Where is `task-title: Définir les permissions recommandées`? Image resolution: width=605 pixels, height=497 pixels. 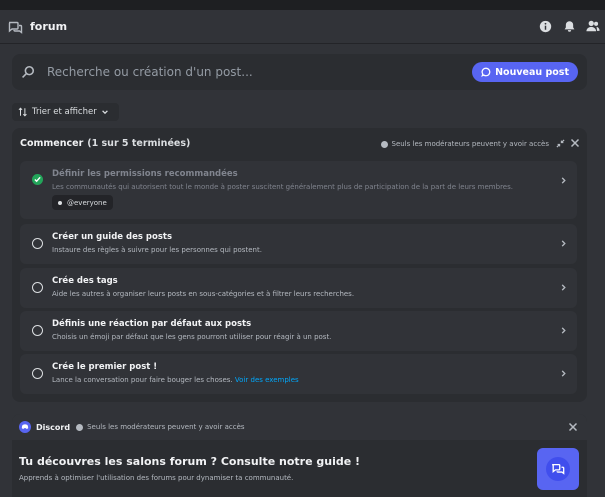
task-title: Définir les permissions recommandées is located at coordinates (145, 174).